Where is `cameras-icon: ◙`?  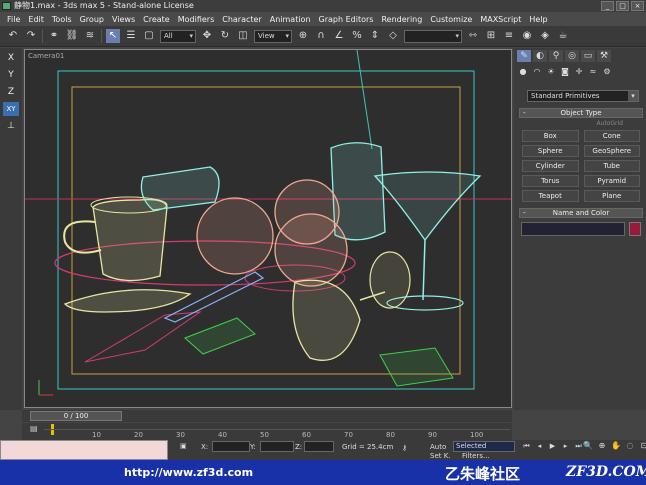
cameras-icon: ◙ is located at coordinates (565, 72).